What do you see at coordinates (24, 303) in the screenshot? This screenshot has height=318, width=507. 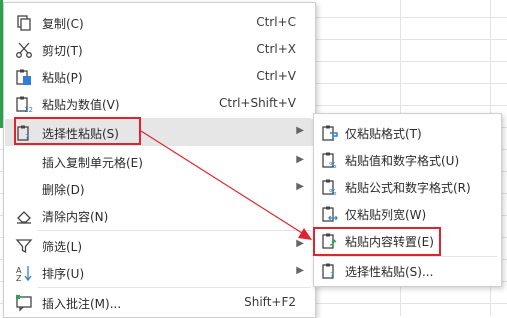 I see `comment-icon` at bounding box center [24, 303].